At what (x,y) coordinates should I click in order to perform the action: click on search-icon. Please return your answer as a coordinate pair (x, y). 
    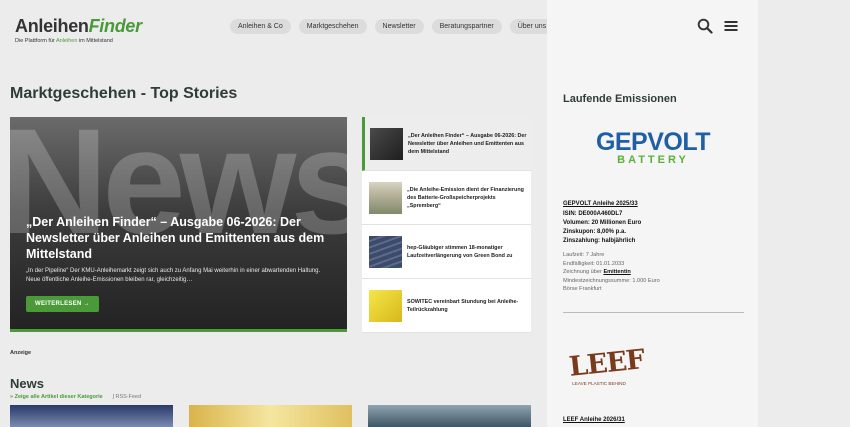
    Looking at the image, I should click on (705, 26).